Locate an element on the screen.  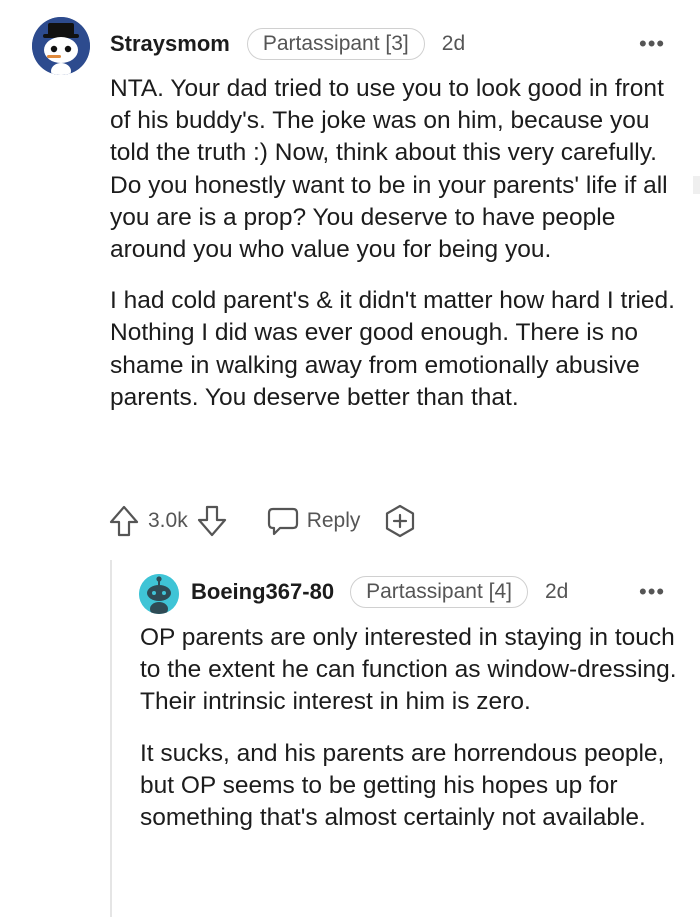
arrow-up-icon is located at coordinates (124, 521).